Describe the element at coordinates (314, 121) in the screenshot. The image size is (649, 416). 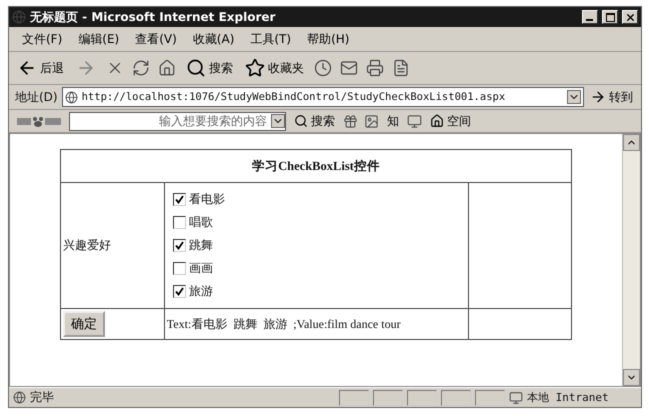
I see `baidu-search-button: 搜索` at that location.